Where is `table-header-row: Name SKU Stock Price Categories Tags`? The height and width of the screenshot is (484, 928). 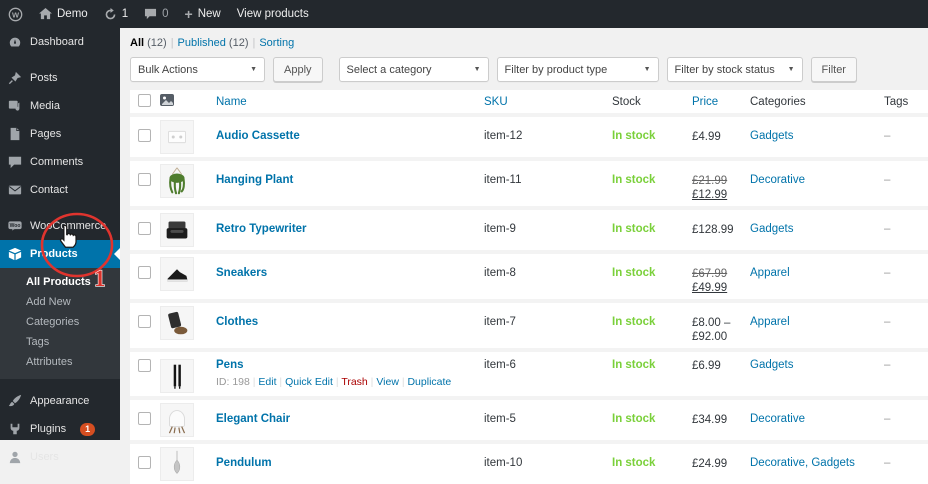
table-header-row: Name SKU Stock Price Categories Tags is located at coordinates (529, 103).